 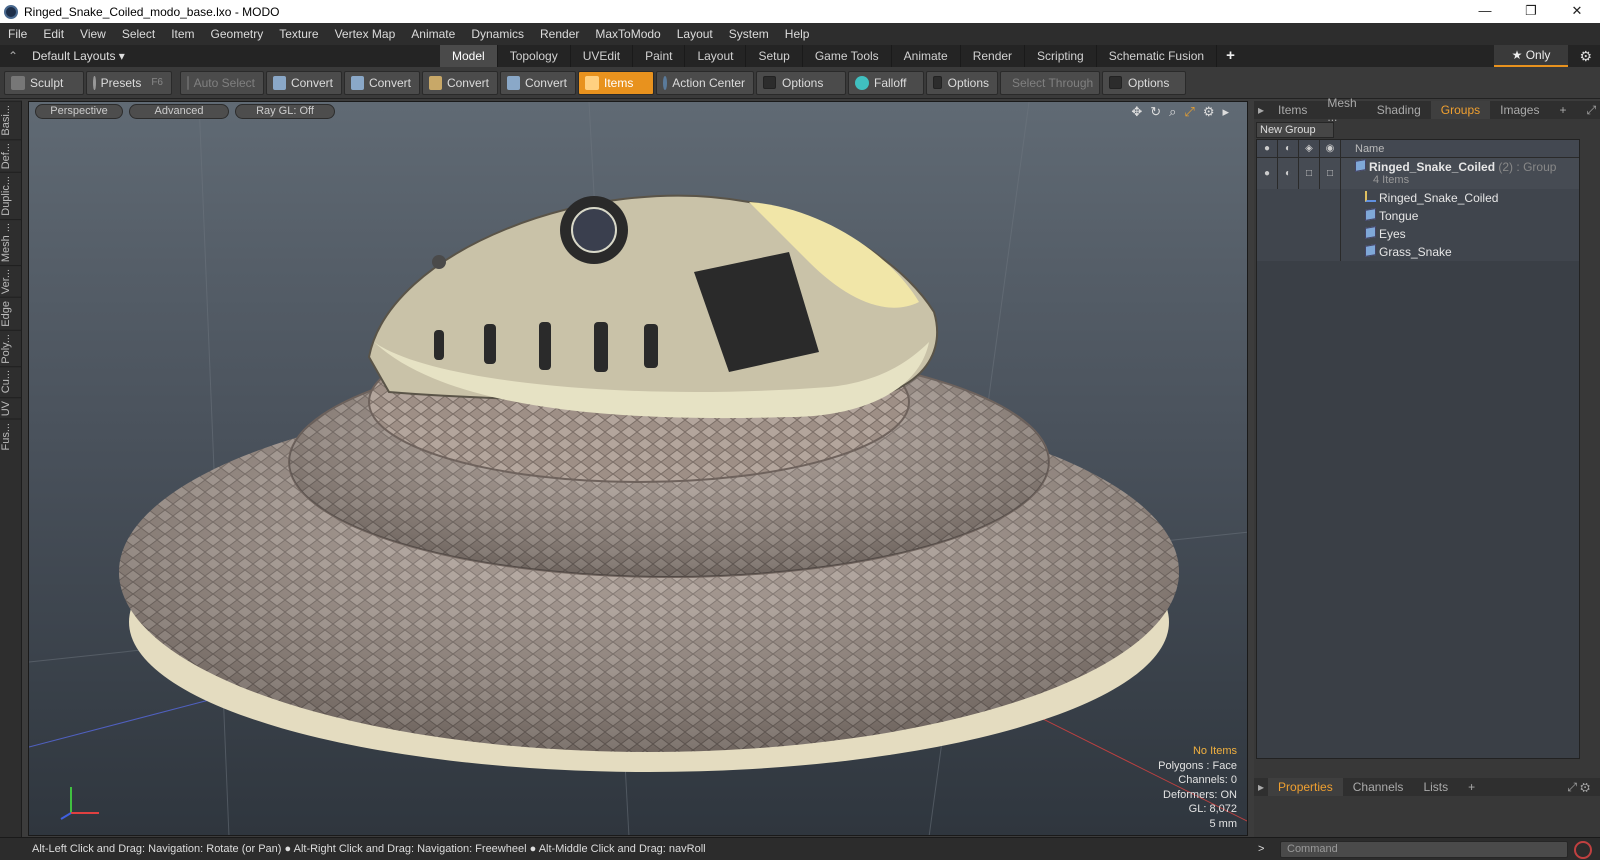 What do you see at coordinates (1061, 56) in the screenshot?
I see `tab-scripting: Scripting` at bounding box center [1061, 56].